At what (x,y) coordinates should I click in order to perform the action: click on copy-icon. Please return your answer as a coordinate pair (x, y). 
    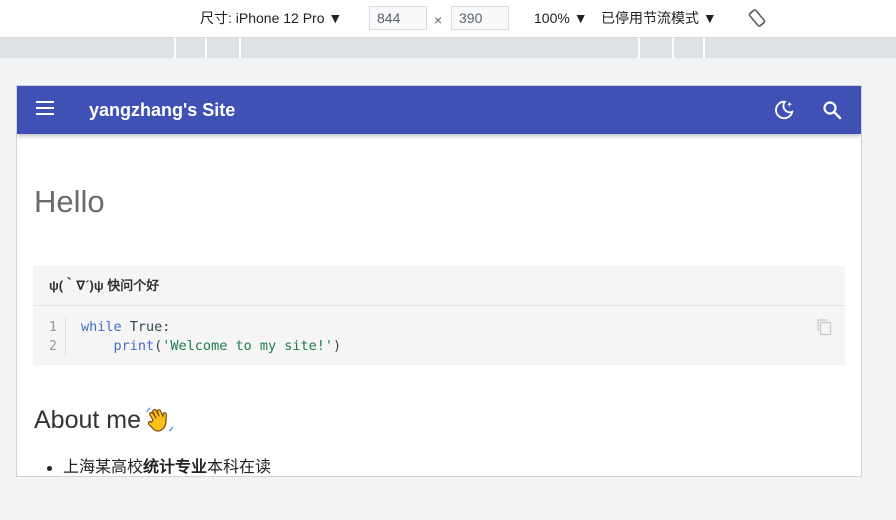
    Looking at the image, I should click on (824, 327).